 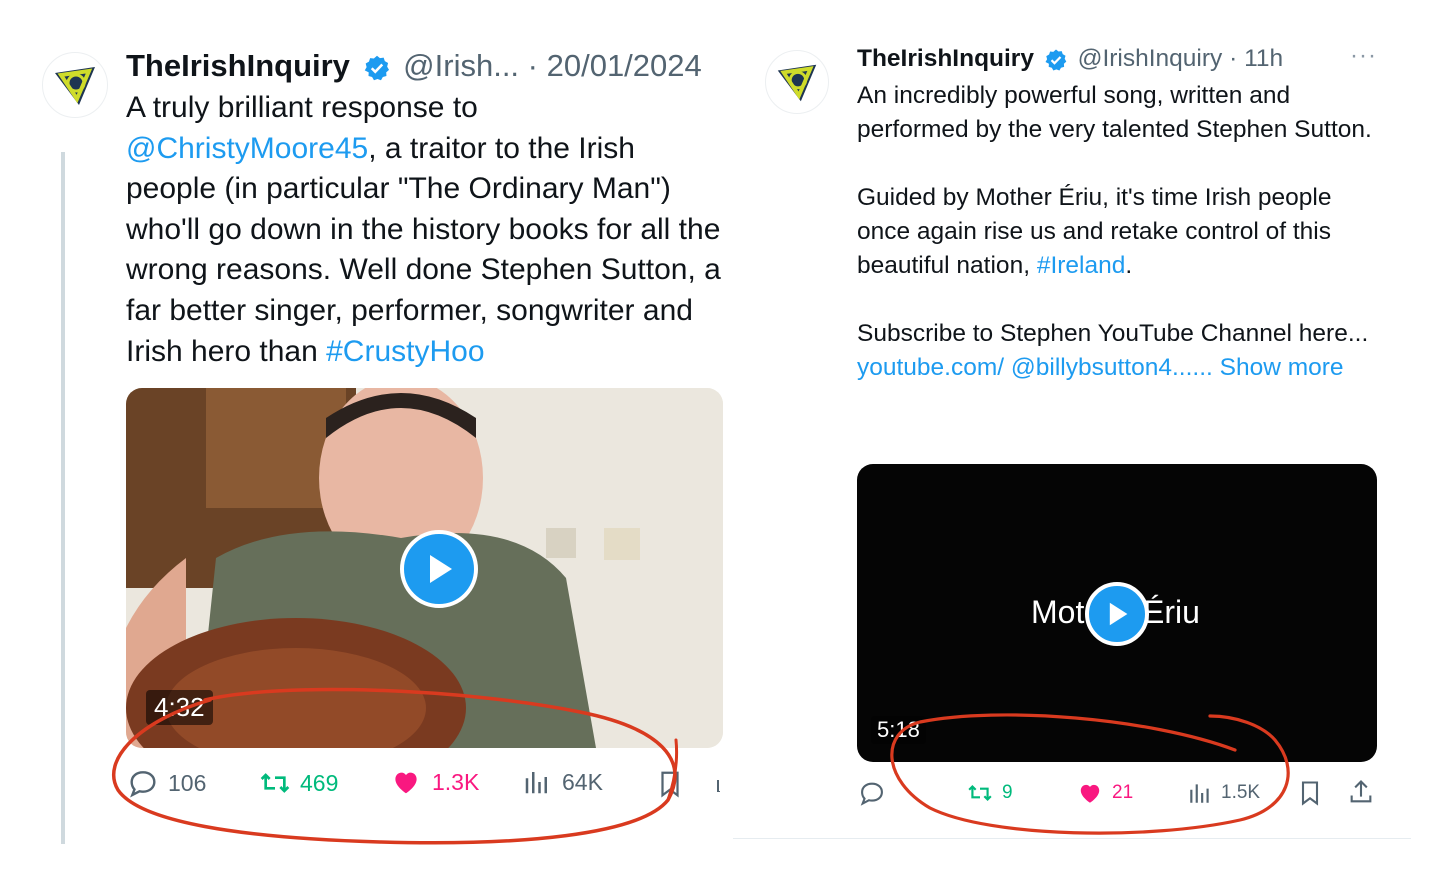 What do you see at coordinates (898, 730) in the screenshot?
I see `video-duration: 5:18` at bounding box center [898, 730].